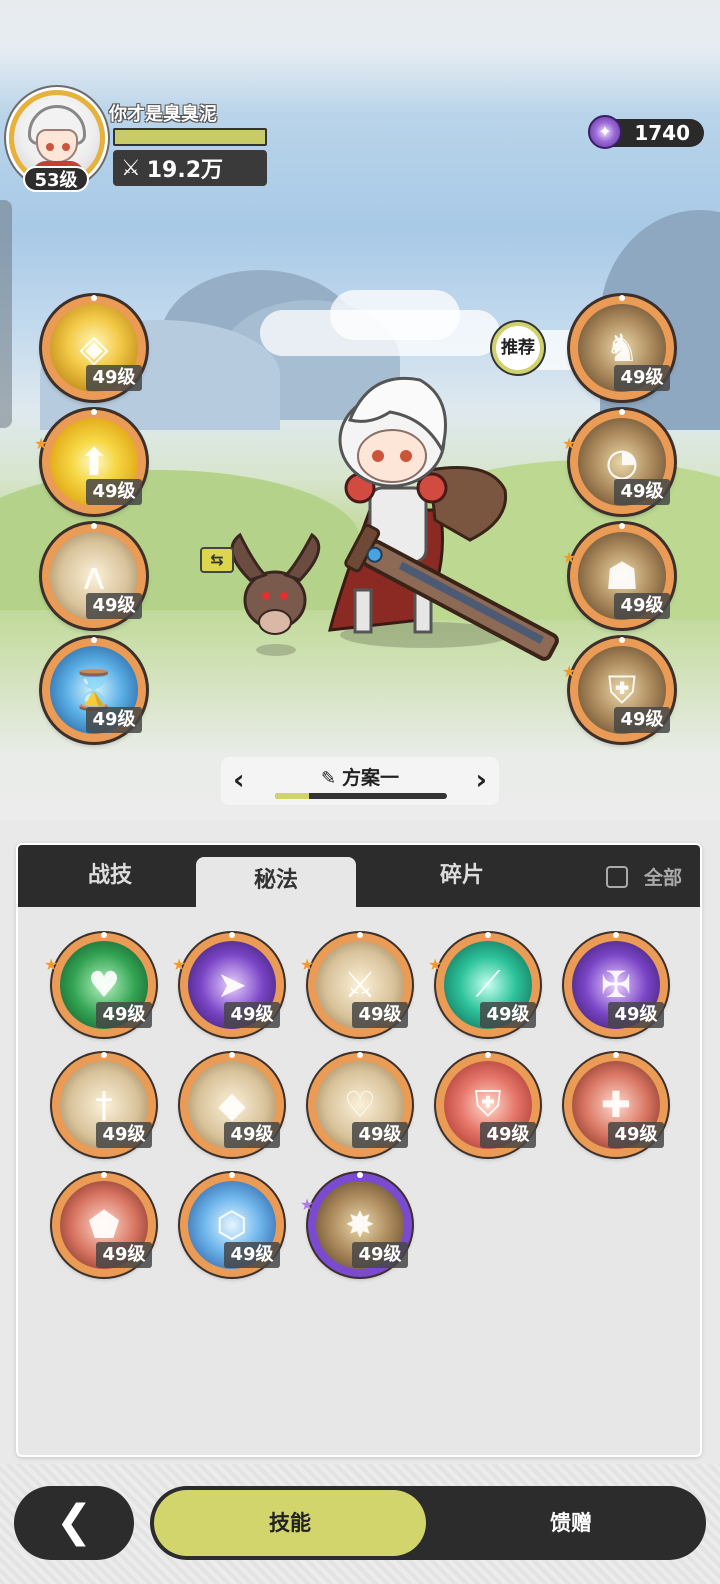 The image size is (720, 1584). Describe the element at coordinates (163, 114) in the screenshot. I see `player-name: 你才是臭臭泥` at that location.